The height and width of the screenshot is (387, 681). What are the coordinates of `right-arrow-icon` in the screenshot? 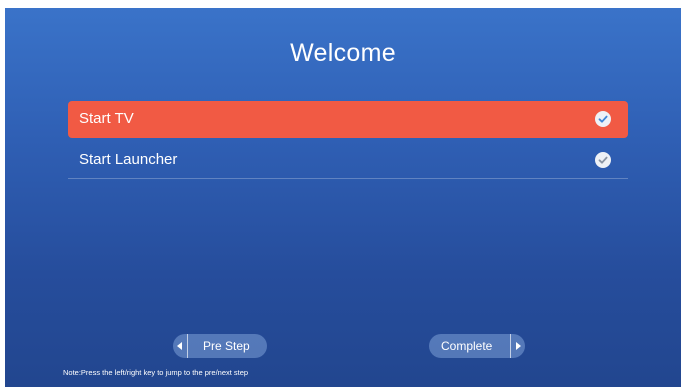 It's located at (517, 346).